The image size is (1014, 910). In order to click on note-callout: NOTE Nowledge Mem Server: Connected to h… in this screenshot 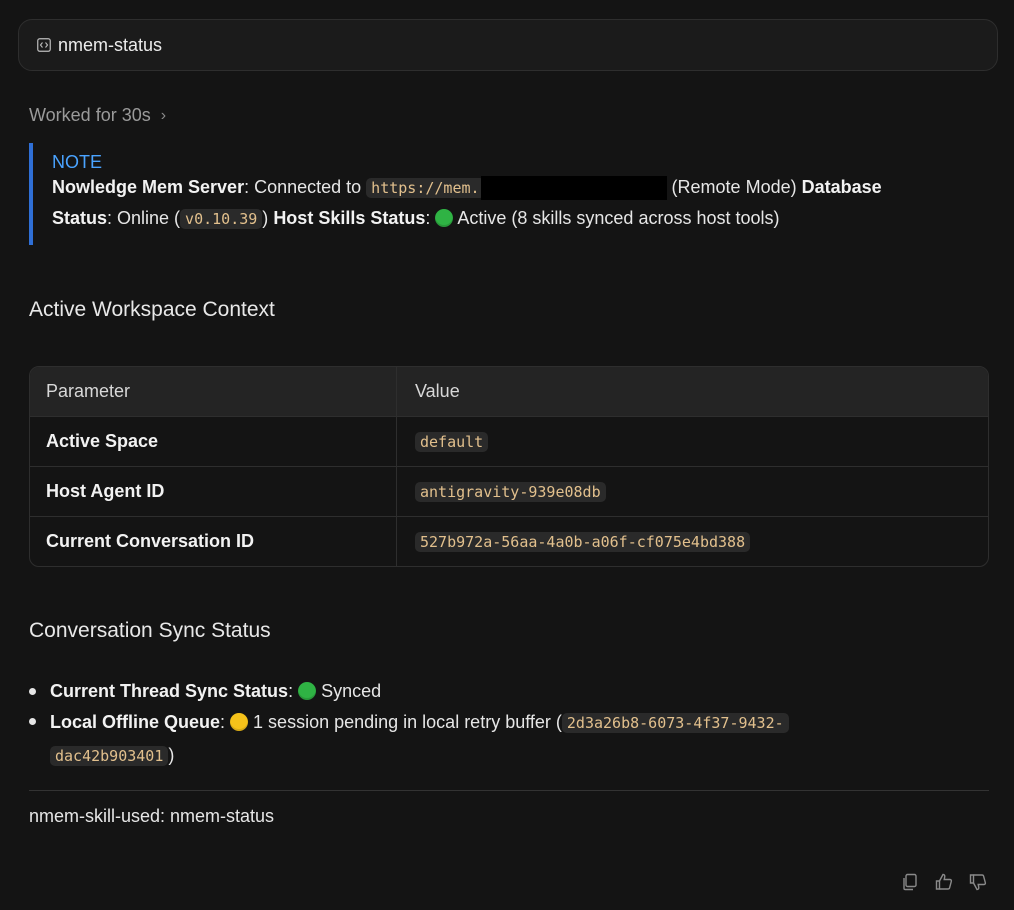, I will do `click(494, 194)`.